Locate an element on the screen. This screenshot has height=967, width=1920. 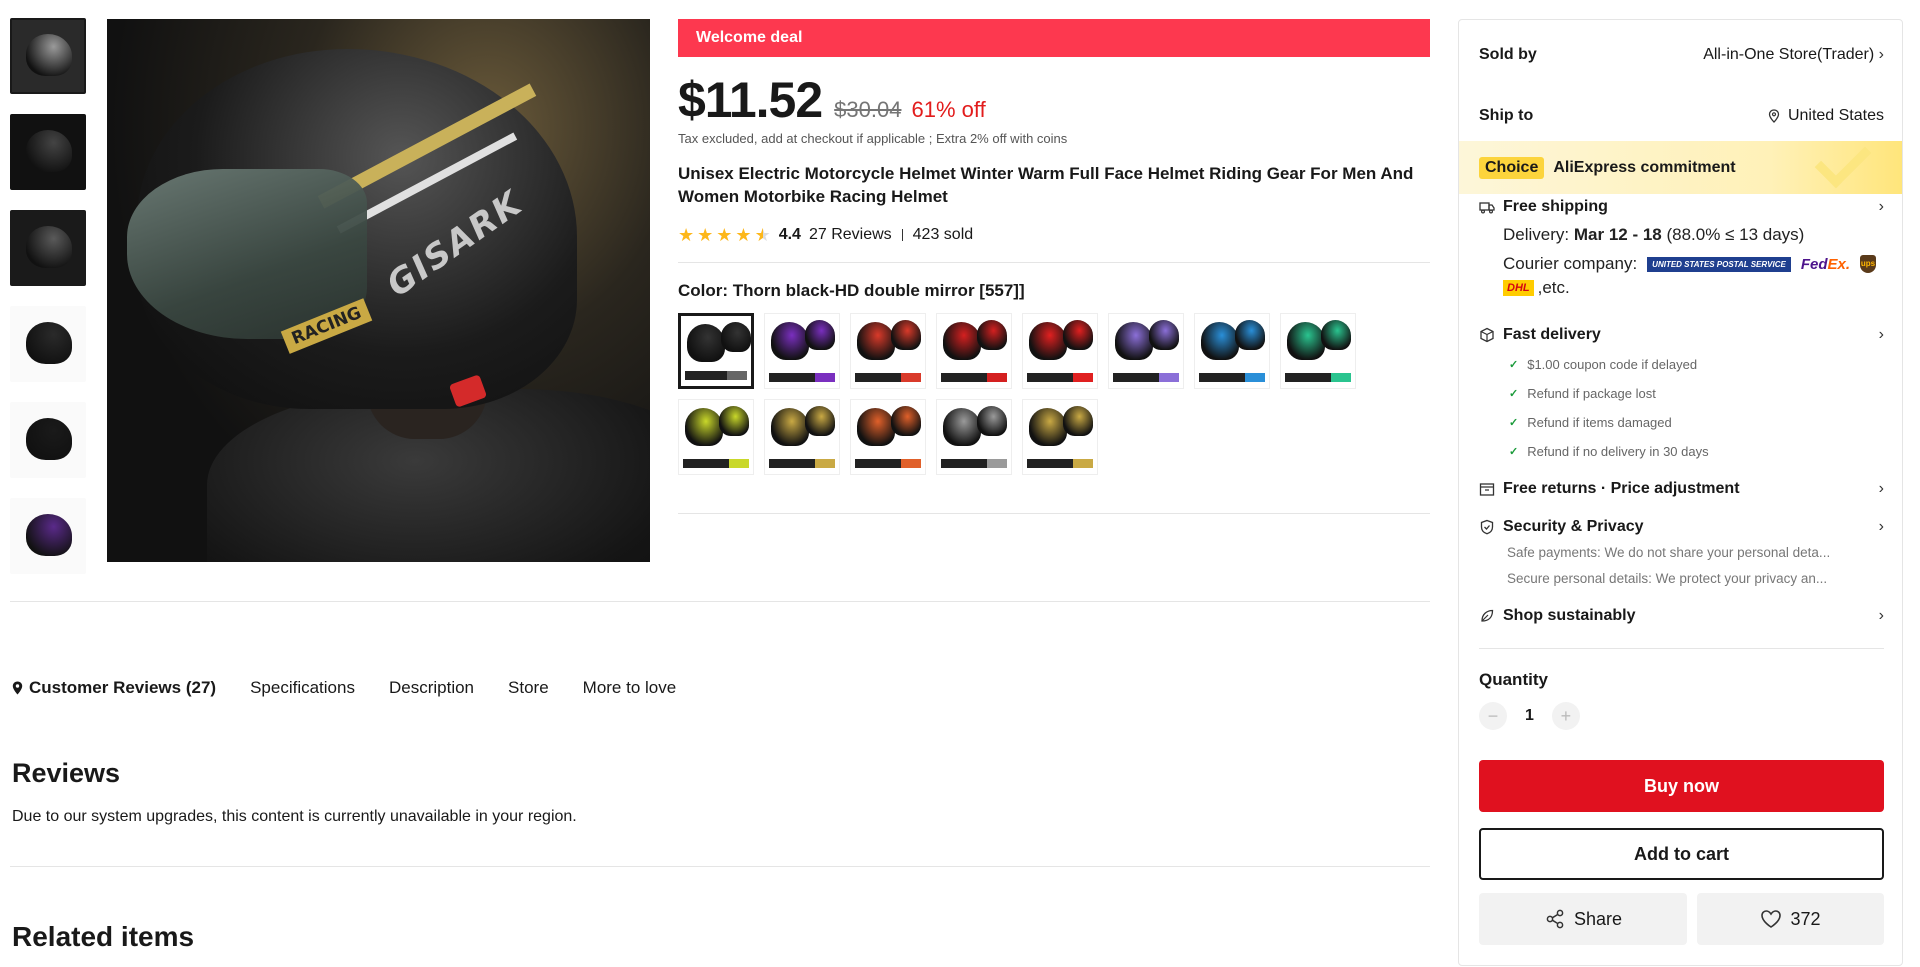
reviews-link: 27 Reviews is located at coordinates (850, 235).